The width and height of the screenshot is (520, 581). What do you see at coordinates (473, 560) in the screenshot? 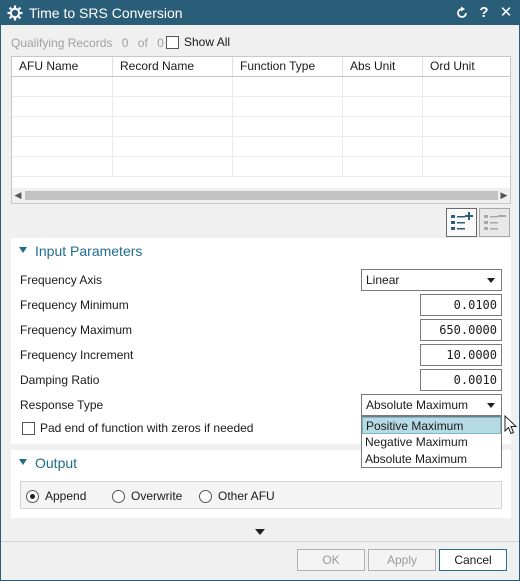
I see `cancel-button: Cancel` at bounding box center [473, 560].